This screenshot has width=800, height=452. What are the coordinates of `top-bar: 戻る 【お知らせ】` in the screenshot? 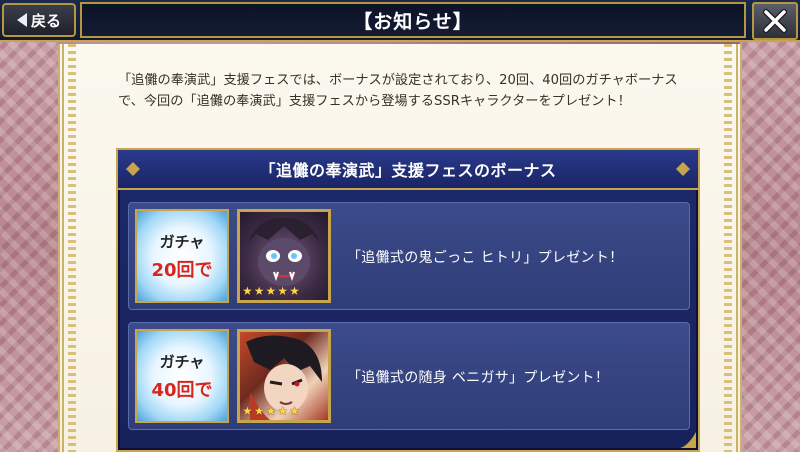 It's located at (400, 21).